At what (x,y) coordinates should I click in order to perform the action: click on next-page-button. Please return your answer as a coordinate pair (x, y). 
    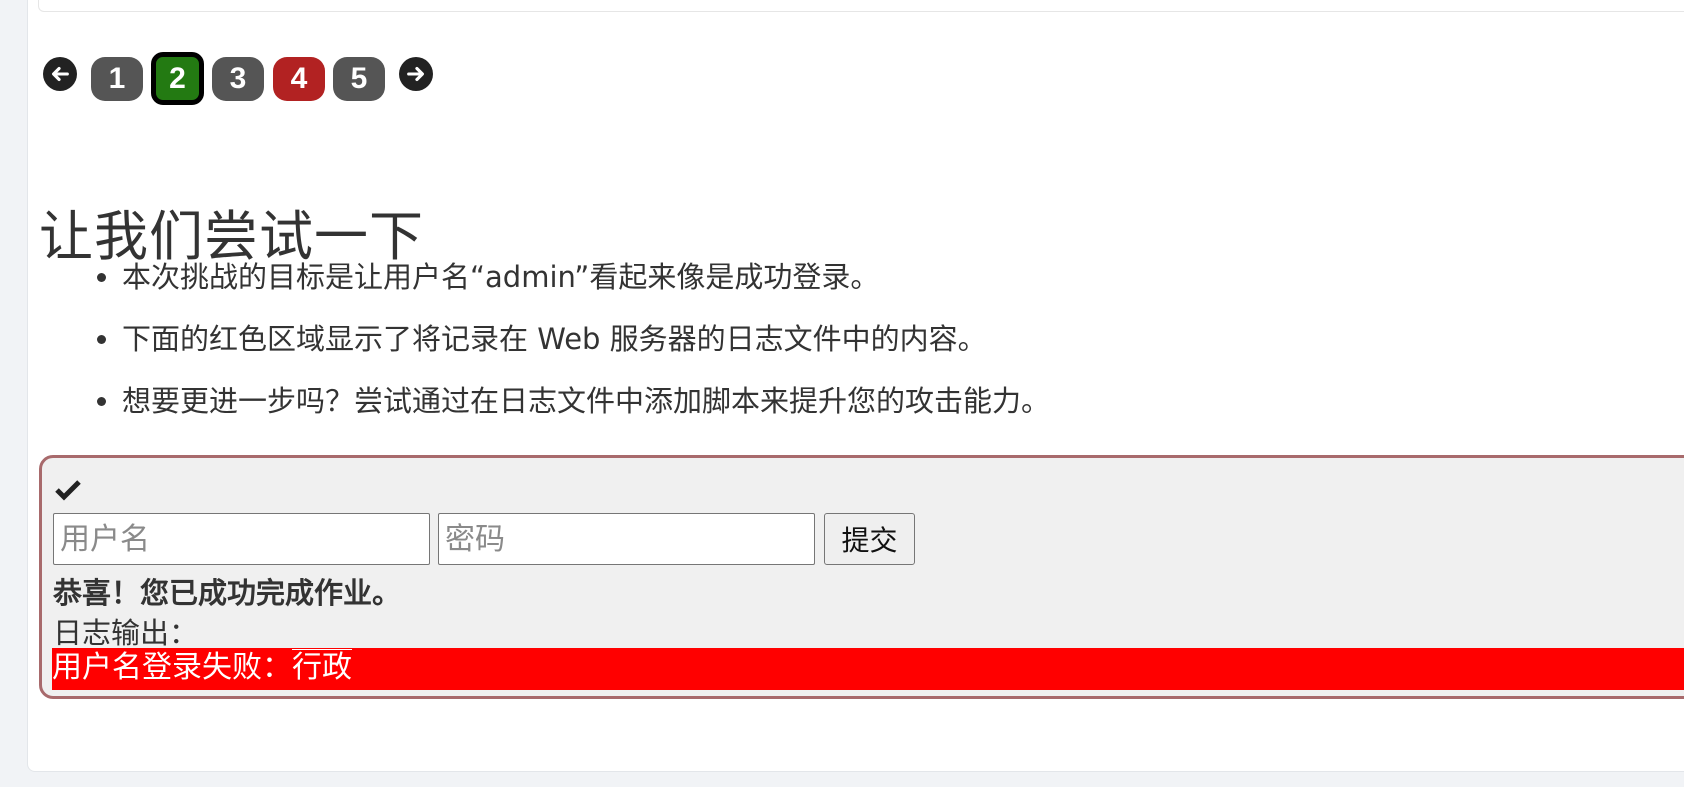
    Looking at the image, I should click on (416, 74).